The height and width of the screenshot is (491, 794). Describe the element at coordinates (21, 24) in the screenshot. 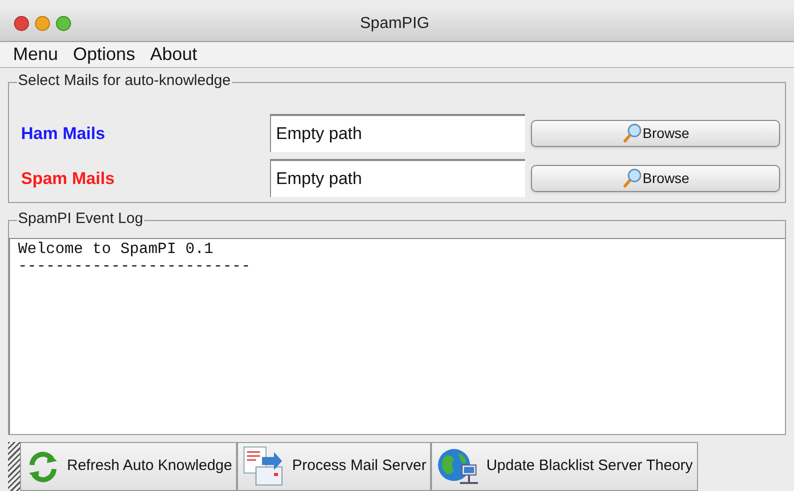

I see `close-button` at that location.